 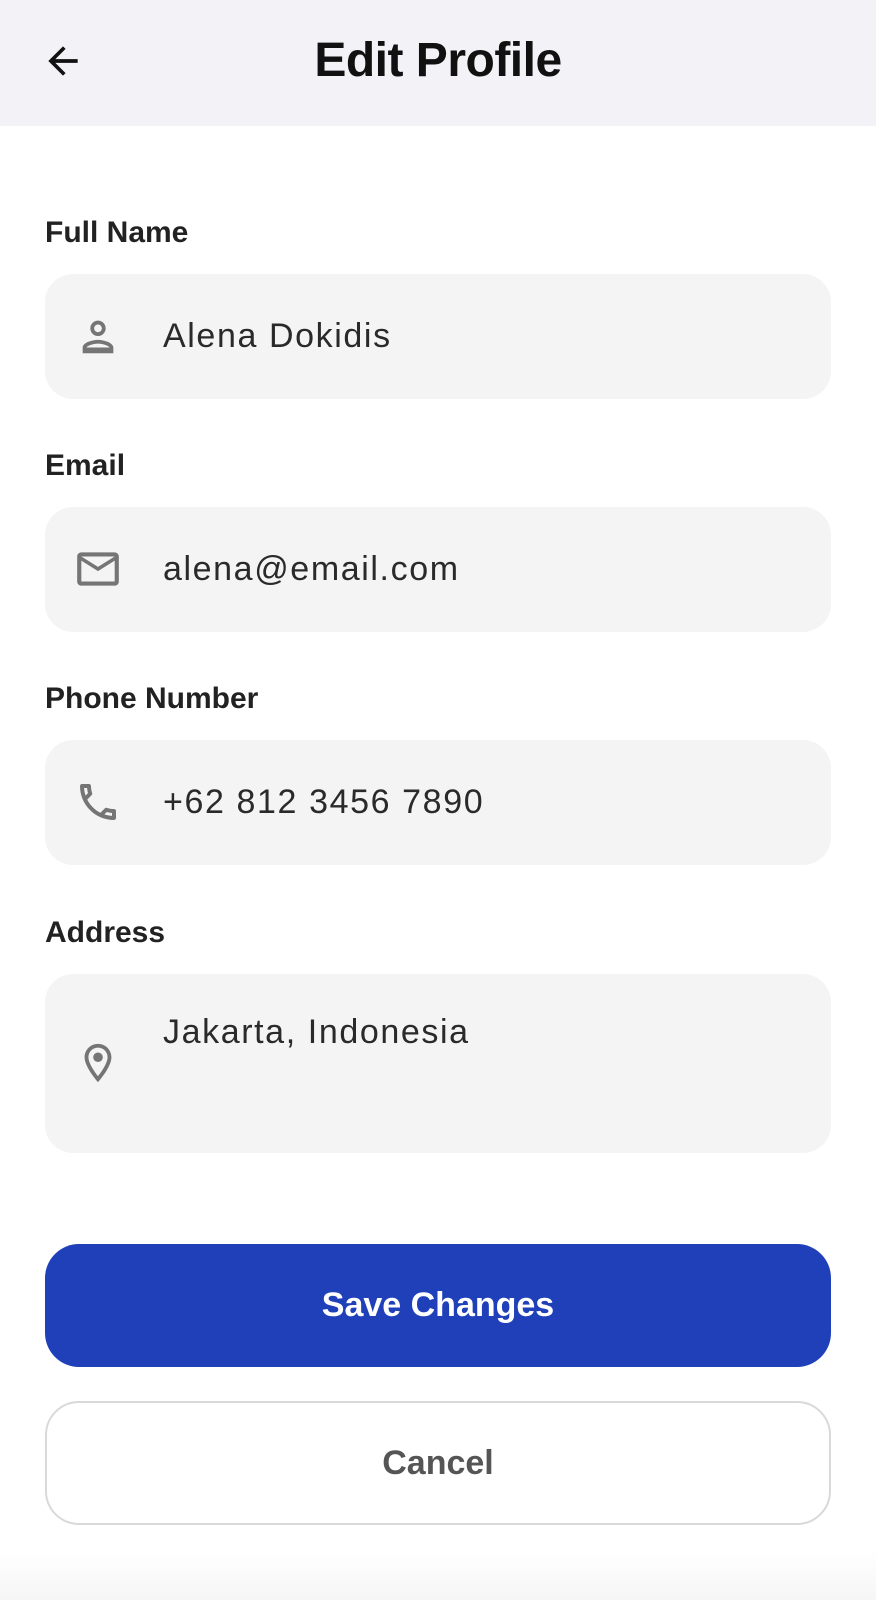 I want to click on address-field: Jakarta, Indonesia, so click(x=438, y=1063).